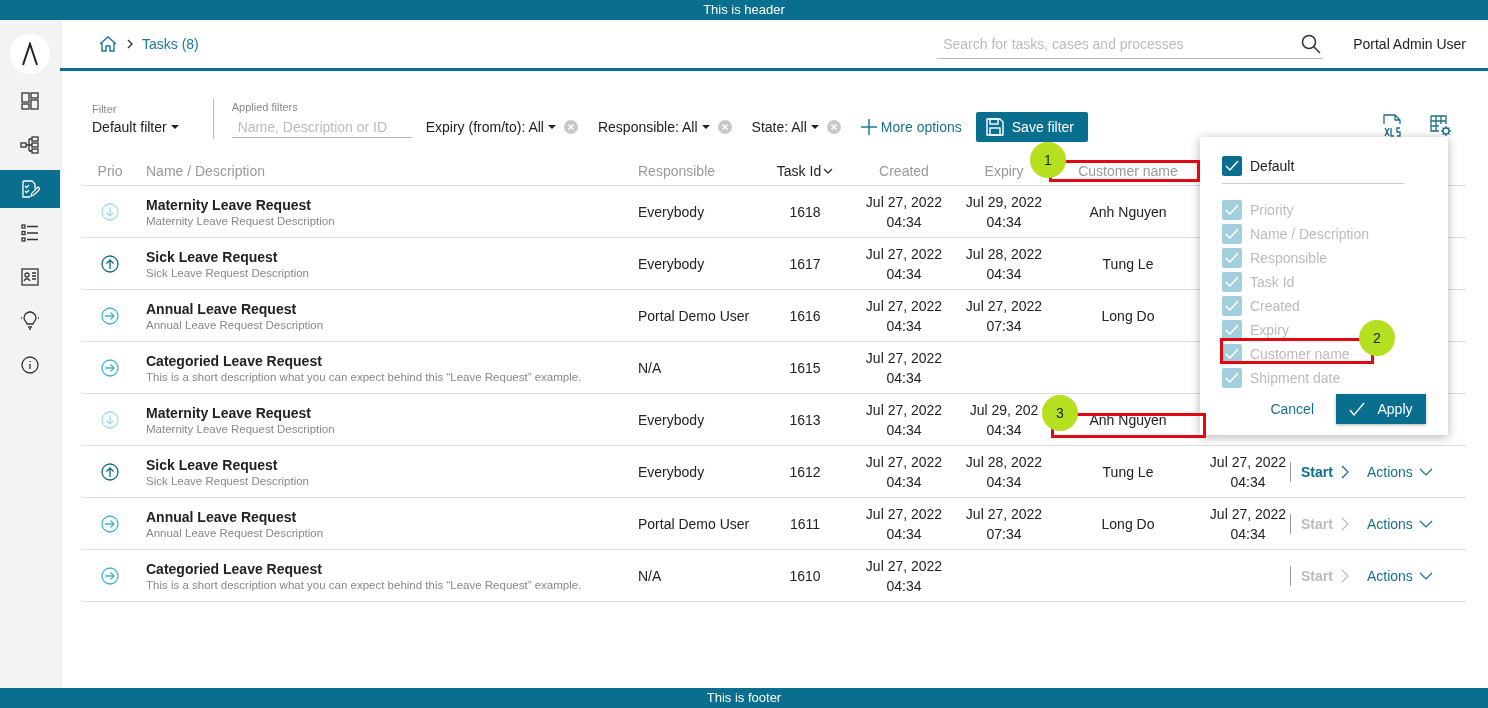  Describe the element at coordinates (805, 211) in the screenshot. I see `task-id-cell-text: 1618` at that location.